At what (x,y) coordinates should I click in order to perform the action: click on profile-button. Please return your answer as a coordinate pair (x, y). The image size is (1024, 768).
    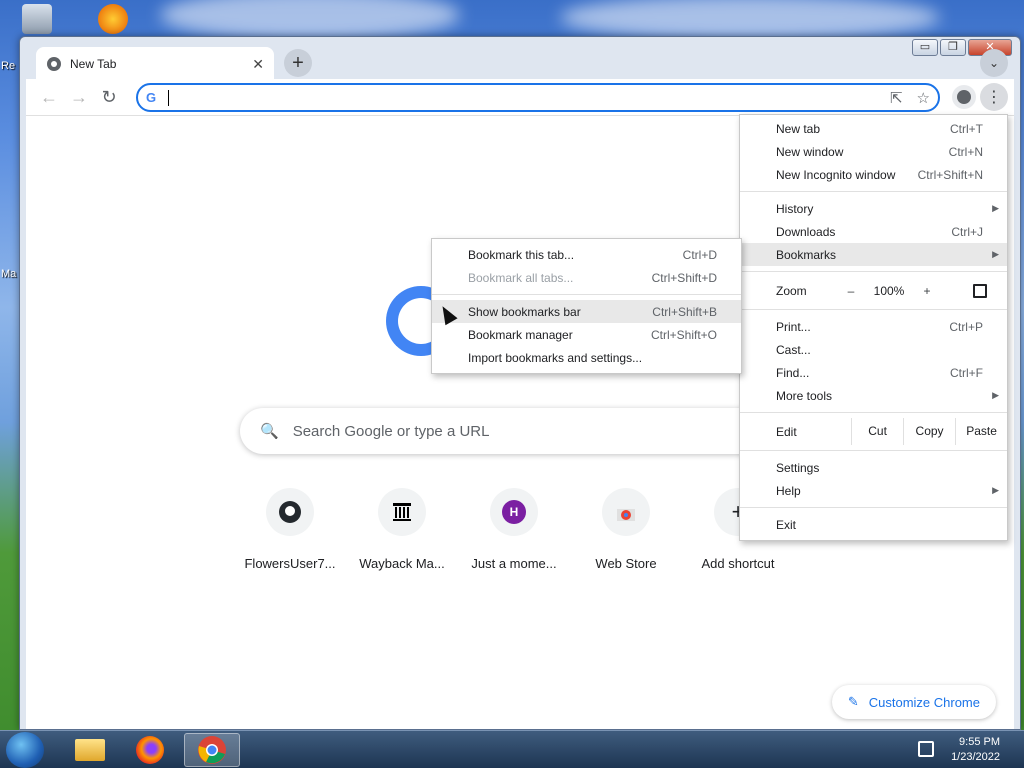
    Looking at the image, I should click on (964, 97).